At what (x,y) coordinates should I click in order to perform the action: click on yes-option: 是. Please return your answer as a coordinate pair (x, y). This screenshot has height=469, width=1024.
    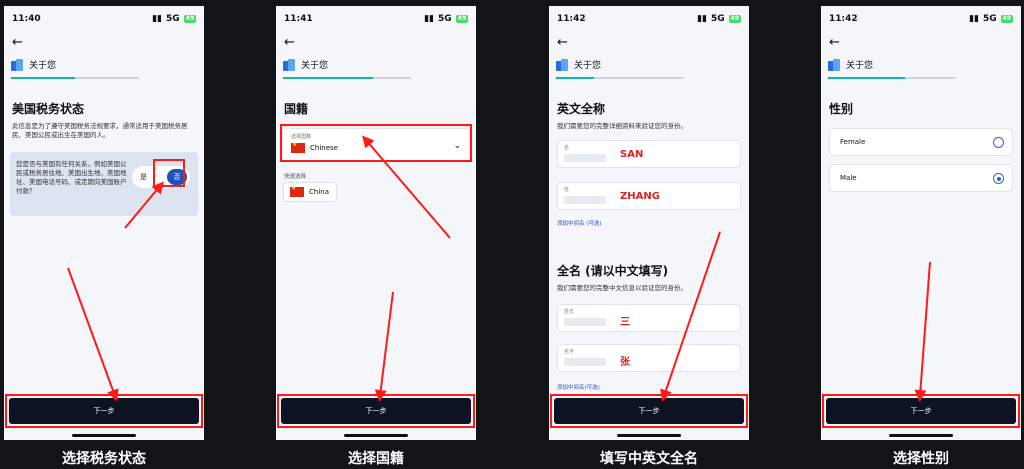
    Looking at the image, I should click on (143, 177).